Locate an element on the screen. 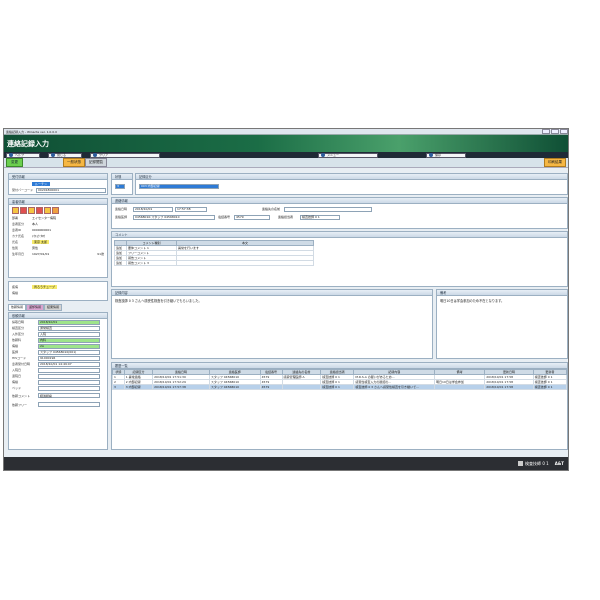  order-row-value: 91000196 is located at coordinates (69, 358).